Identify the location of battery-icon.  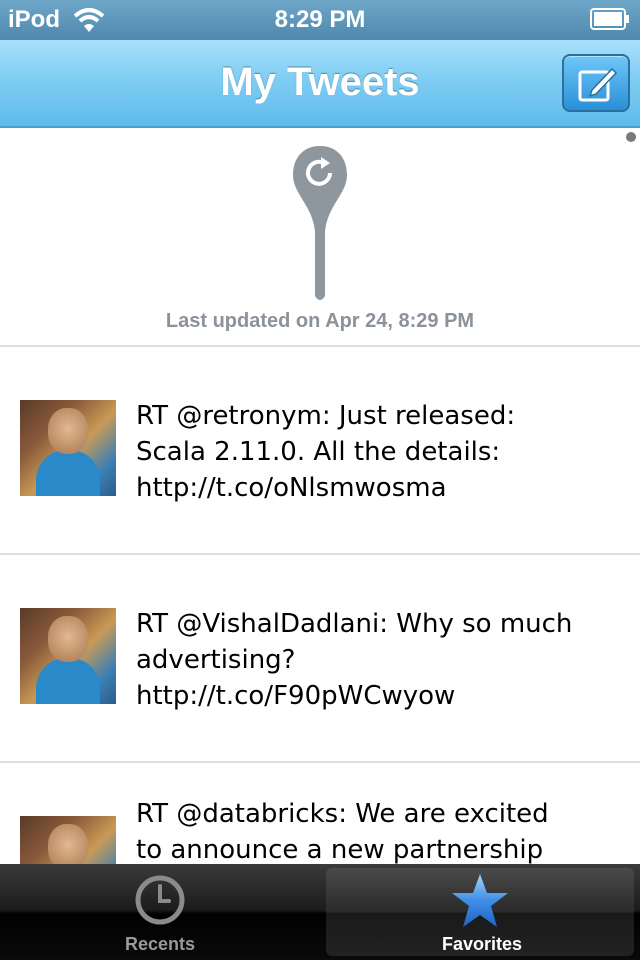
(609, 19).